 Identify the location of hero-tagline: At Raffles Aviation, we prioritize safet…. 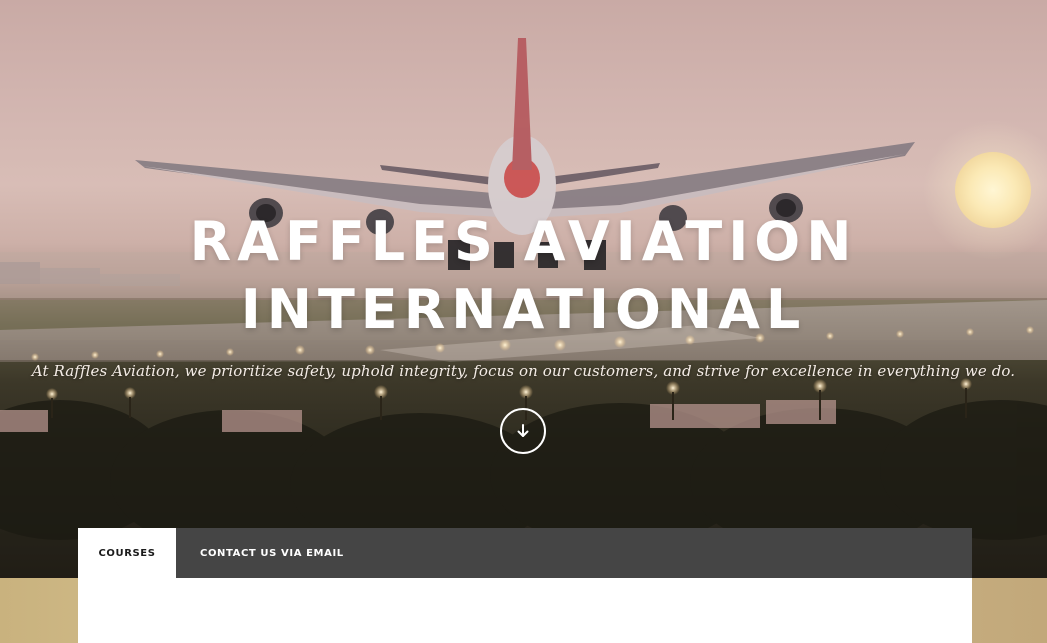
(523, 371).